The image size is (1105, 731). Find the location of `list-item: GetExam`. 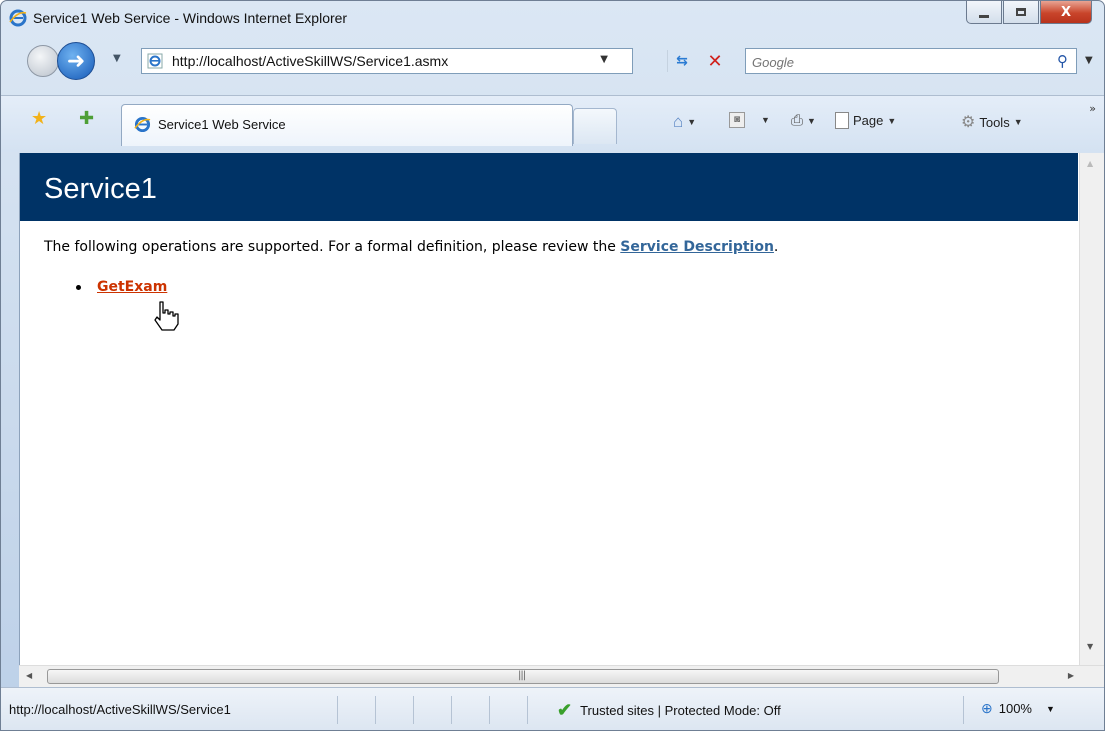

list-item: GetExam is located at coordinates (121, 287).